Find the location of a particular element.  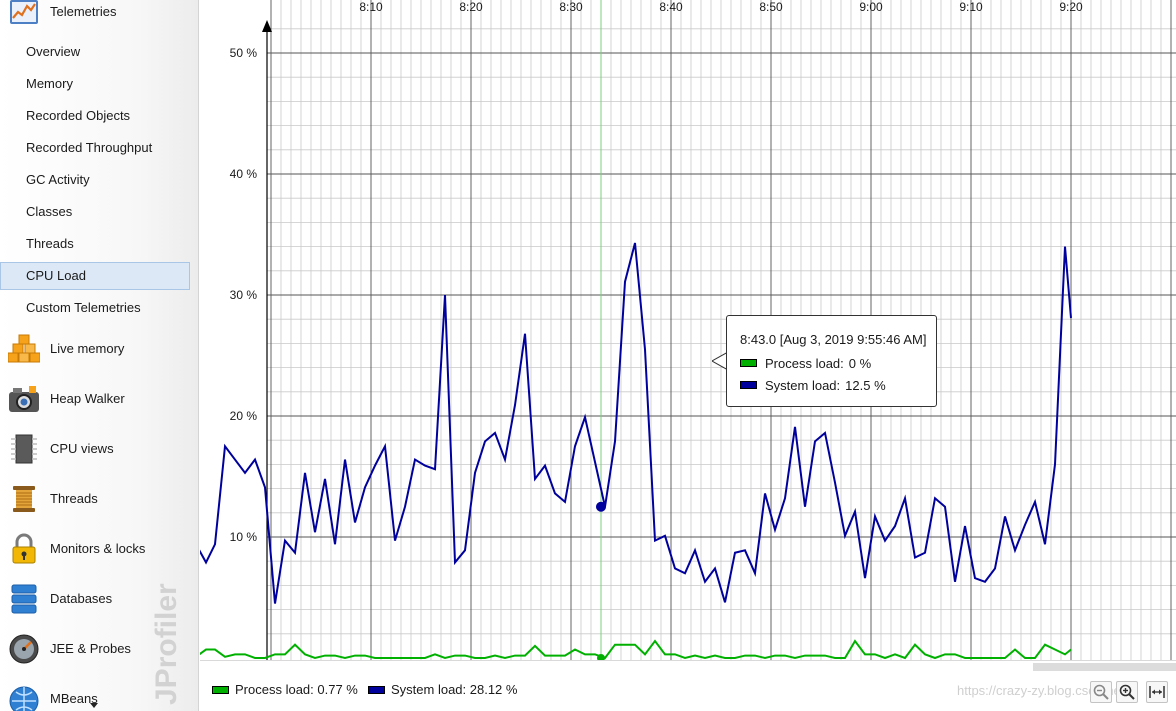

sidebar-section-label: Monitors & locks is located at coordinates (98, 548).